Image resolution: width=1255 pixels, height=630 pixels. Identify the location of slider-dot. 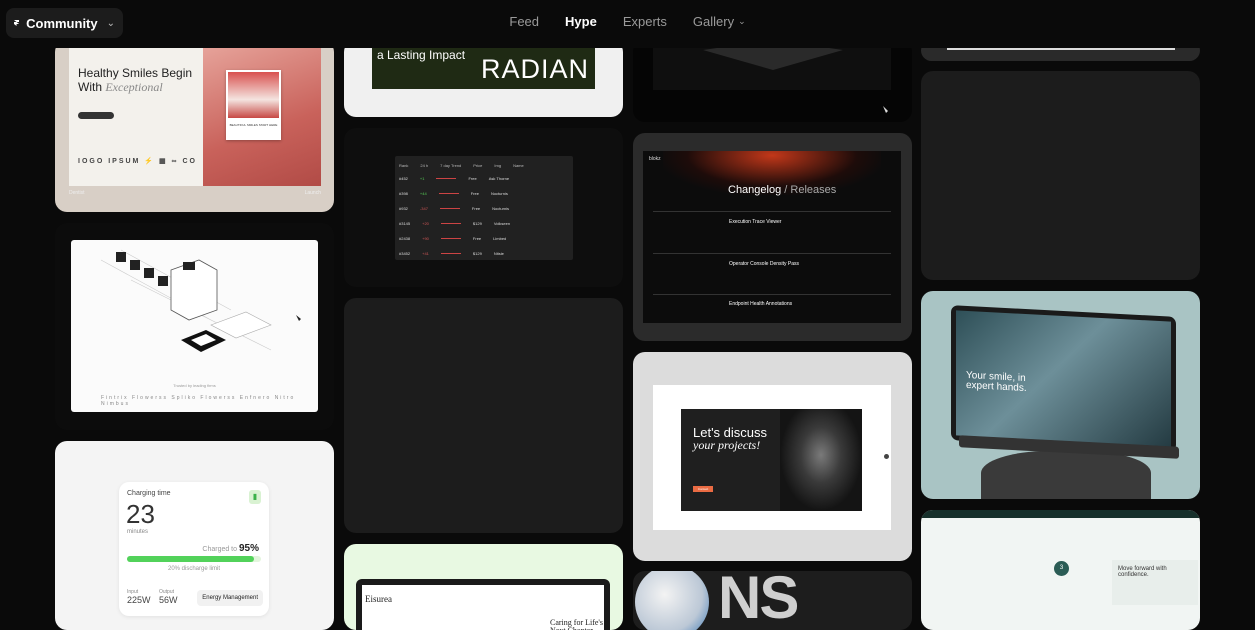
(886, 456).